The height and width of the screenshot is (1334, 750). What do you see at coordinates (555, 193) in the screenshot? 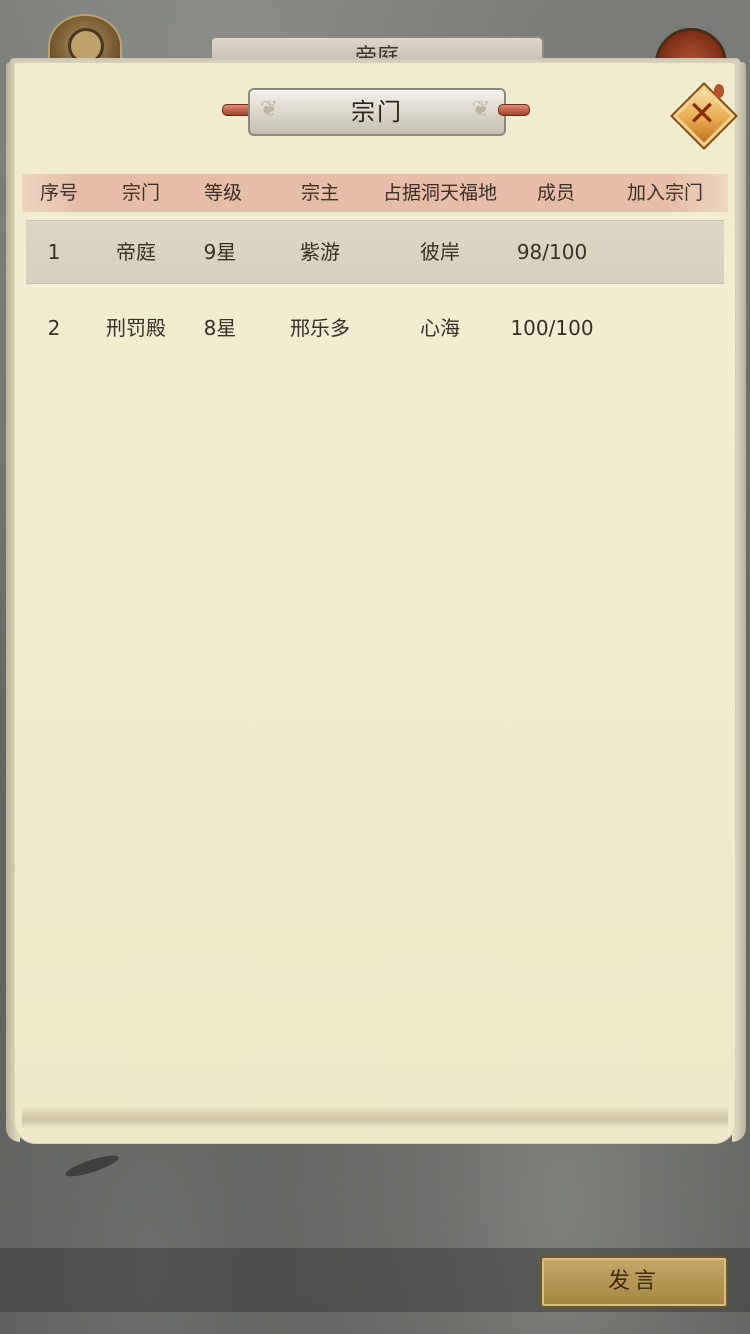
I see `header-members: 成员` at bounding box center [555, 193].